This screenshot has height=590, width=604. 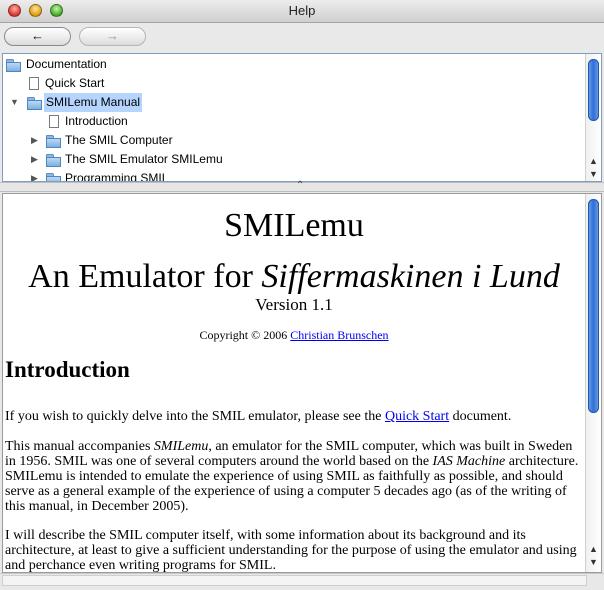 I want to click on author-link: Christian Brunschen, so click(x=339, y=335).